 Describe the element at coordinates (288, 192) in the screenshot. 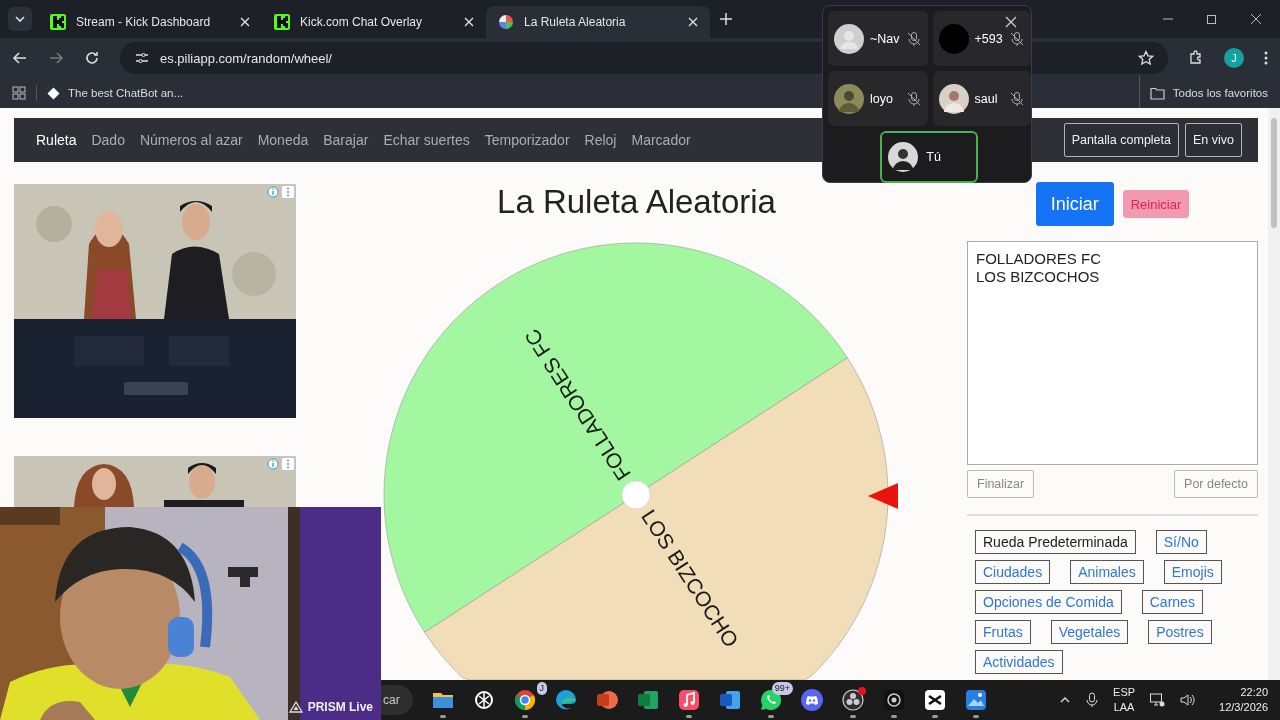

I see `ad-menu-icon` at that location.